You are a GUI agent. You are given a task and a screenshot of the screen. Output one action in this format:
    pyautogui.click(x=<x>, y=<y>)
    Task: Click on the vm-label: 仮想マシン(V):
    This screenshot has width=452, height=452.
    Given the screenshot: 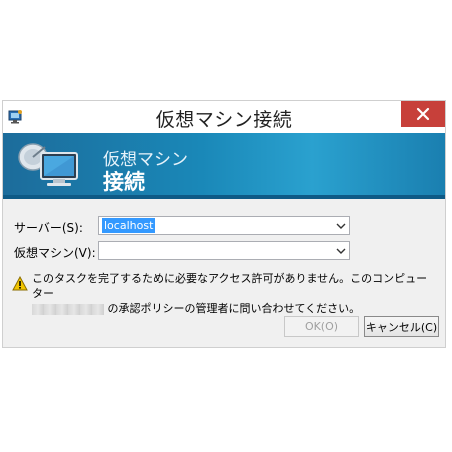 What is the action you would take?
    pyautogui.click(x=55, y=253)
    